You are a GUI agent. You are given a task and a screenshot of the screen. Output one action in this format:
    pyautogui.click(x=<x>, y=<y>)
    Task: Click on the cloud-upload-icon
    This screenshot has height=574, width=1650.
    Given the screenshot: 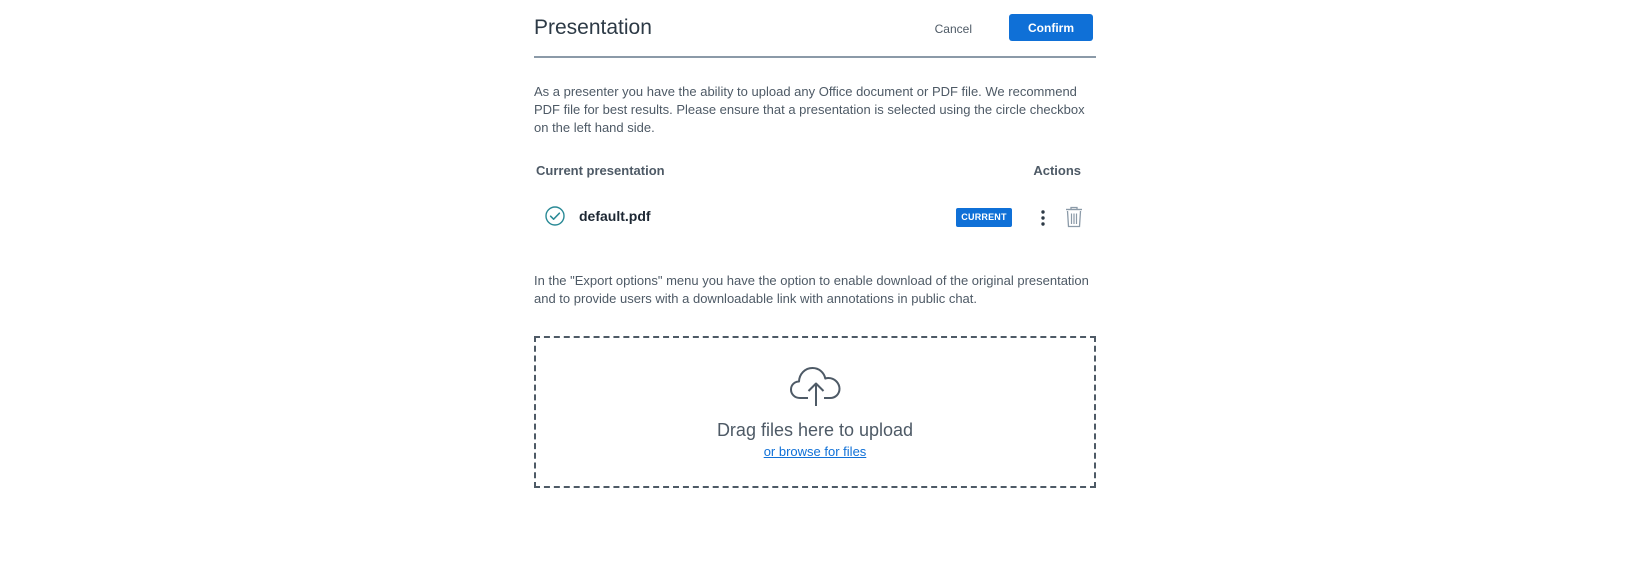 What is the action you would take?
    pyautogui.click(x=816, y=385)
    